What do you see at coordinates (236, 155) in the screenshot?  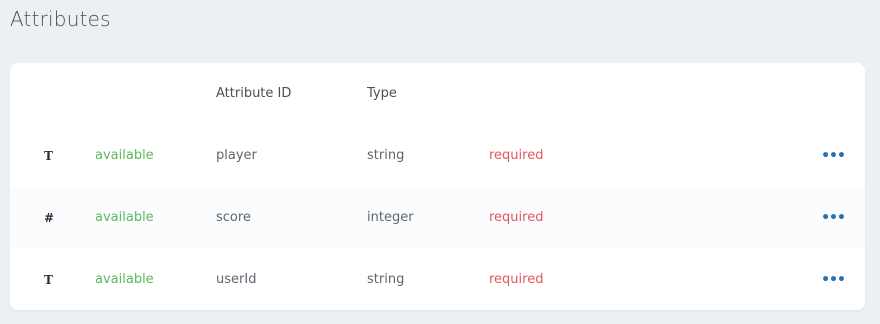 I see `attribute-id: player` at bounding box center [236, 155].